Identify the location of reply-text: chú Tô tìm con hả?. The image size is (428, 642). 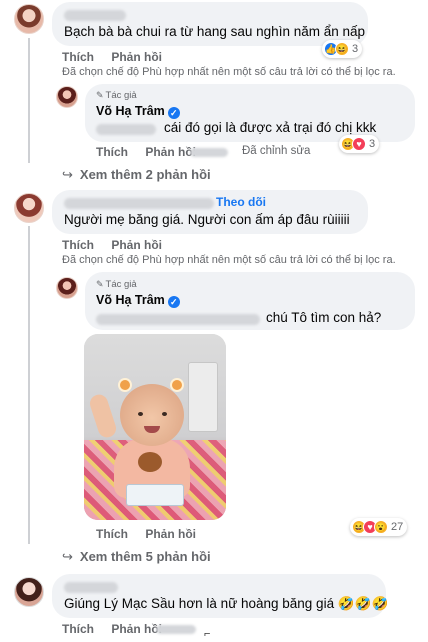
(324, 317).